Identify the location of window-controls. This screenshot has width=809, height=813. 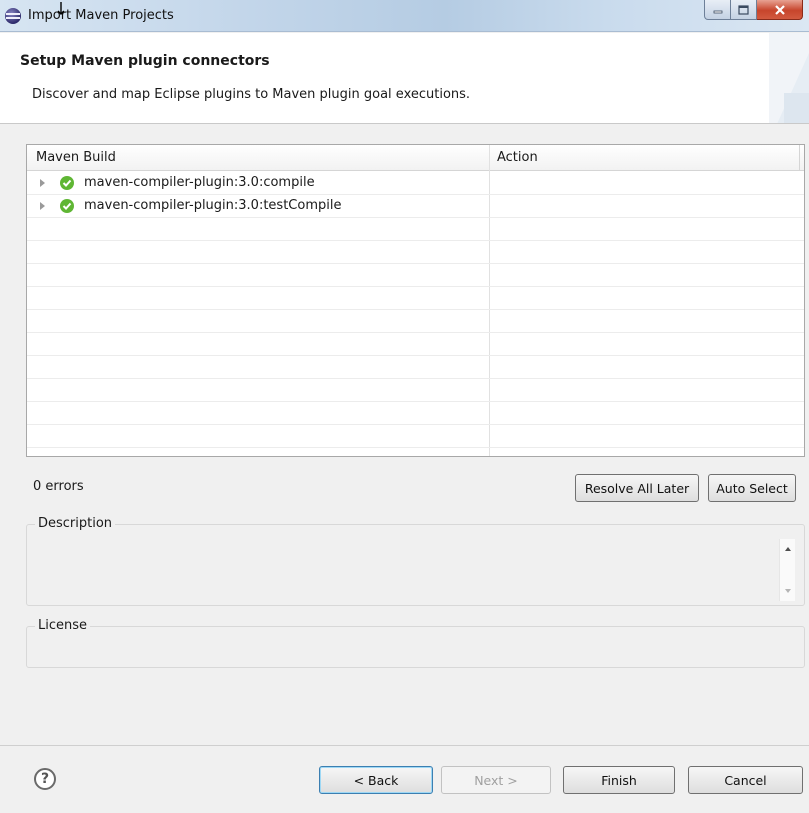
(753, 11).